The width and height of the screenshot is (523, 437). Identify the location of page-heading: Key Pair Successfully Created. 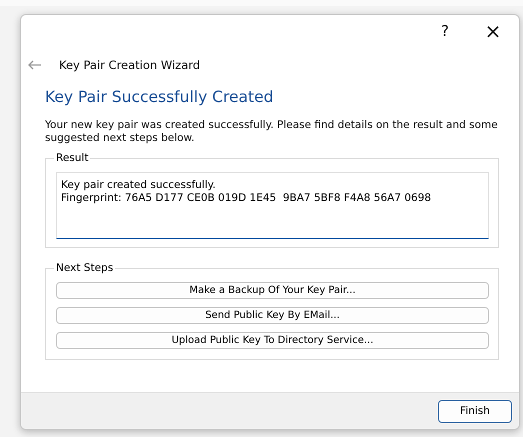
(160, 97).